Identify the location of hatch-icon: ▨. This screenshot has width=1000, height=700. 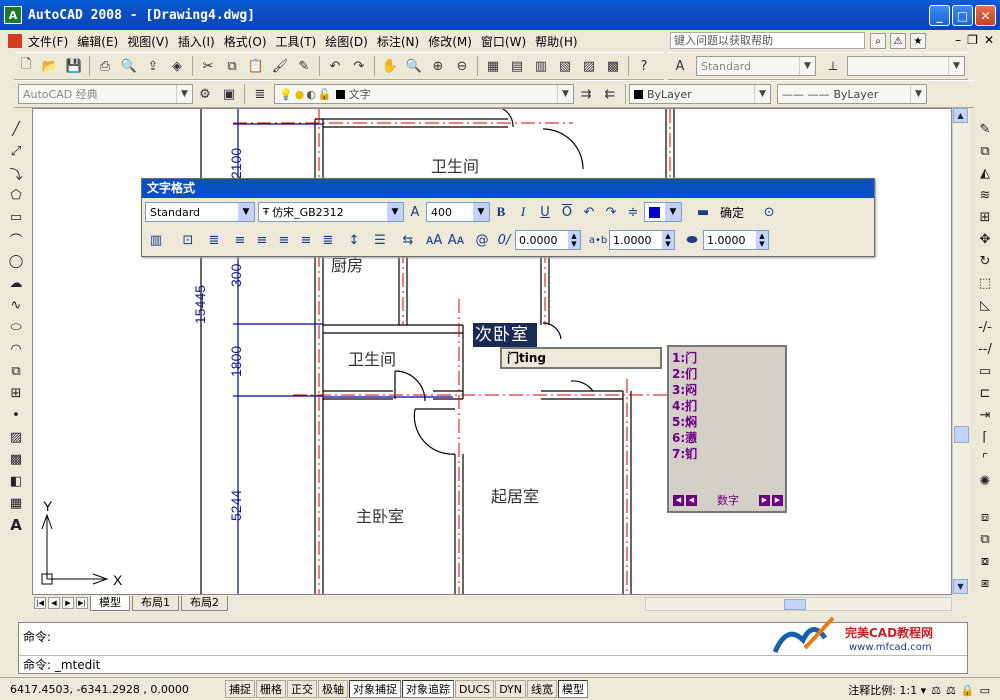
(16, 437).